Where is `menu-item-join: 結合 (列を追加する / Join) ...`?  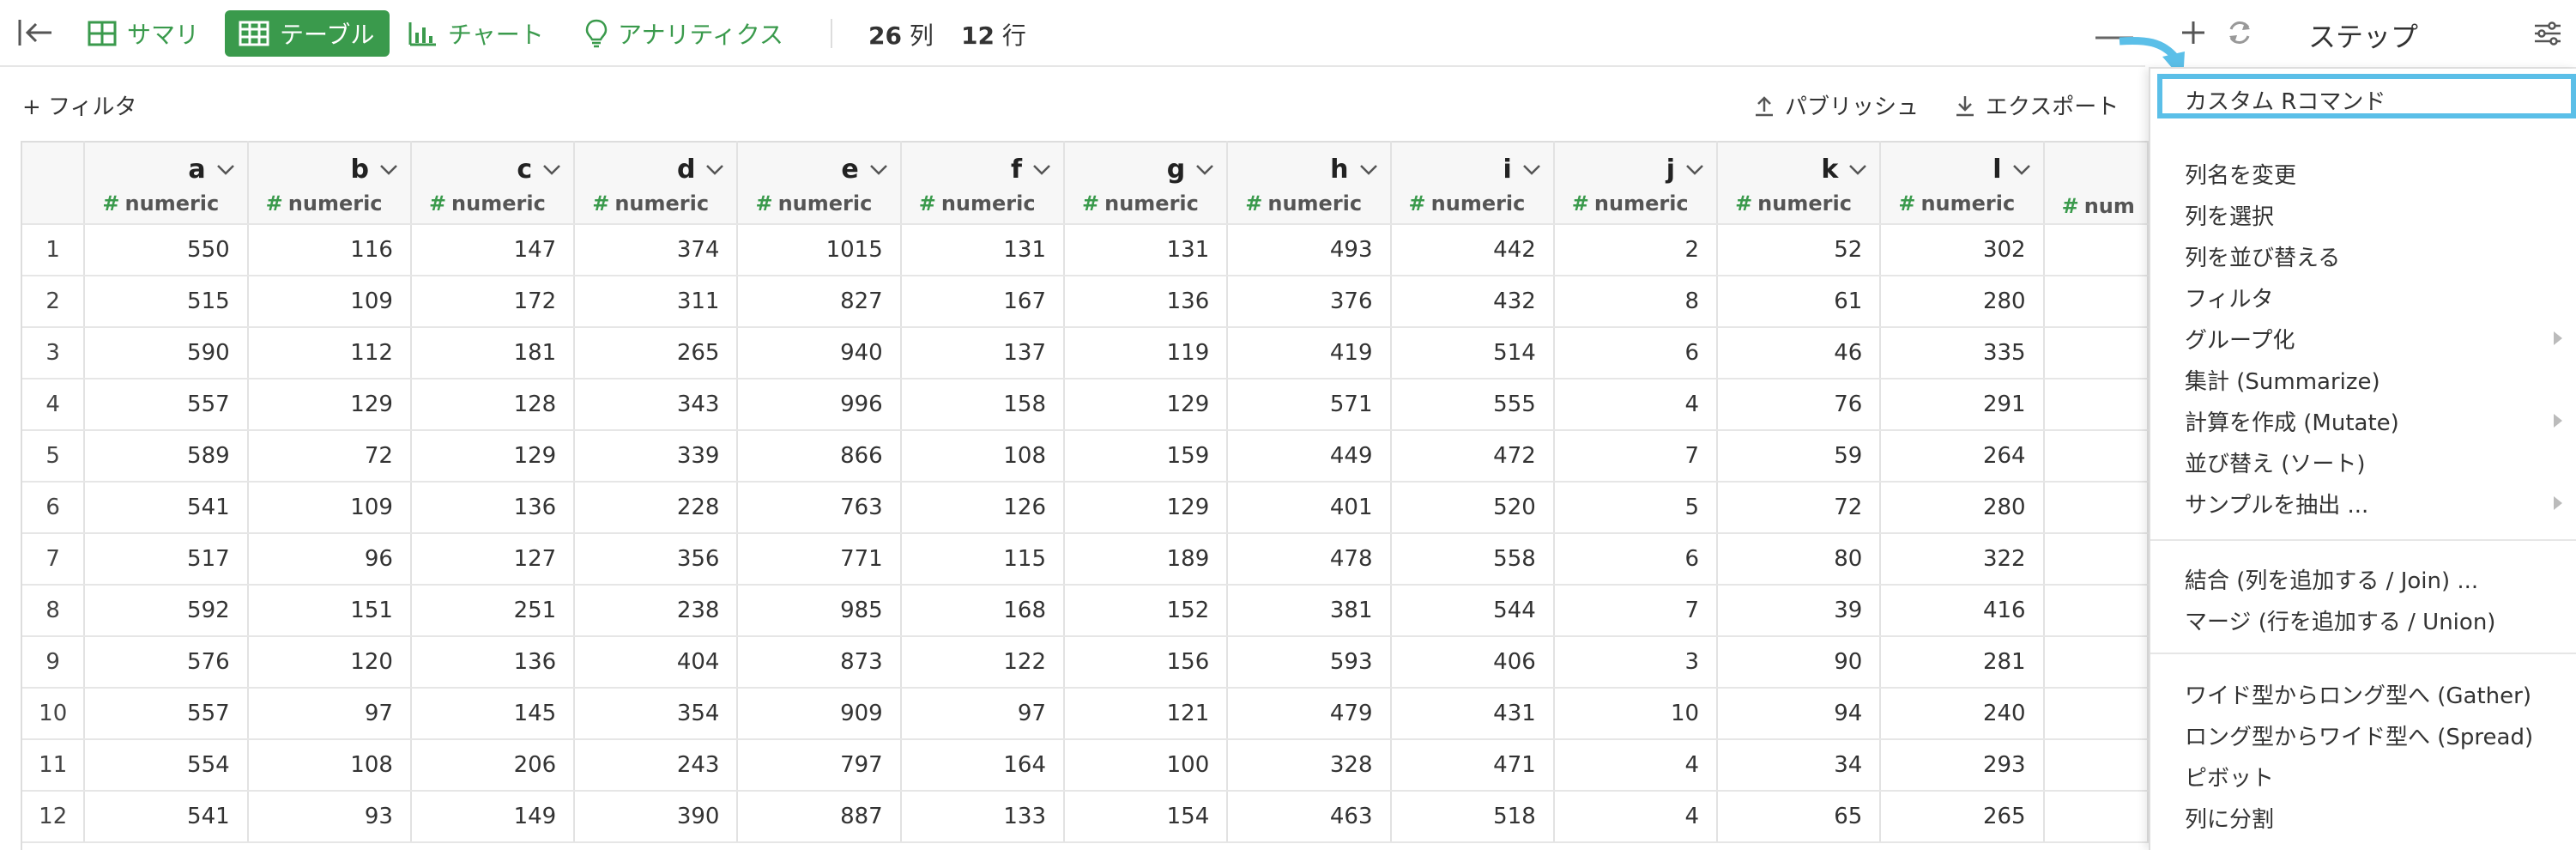
menu-item-join: 結合 (列を追加する / Join) ... is located at coordinates (2331, 579).